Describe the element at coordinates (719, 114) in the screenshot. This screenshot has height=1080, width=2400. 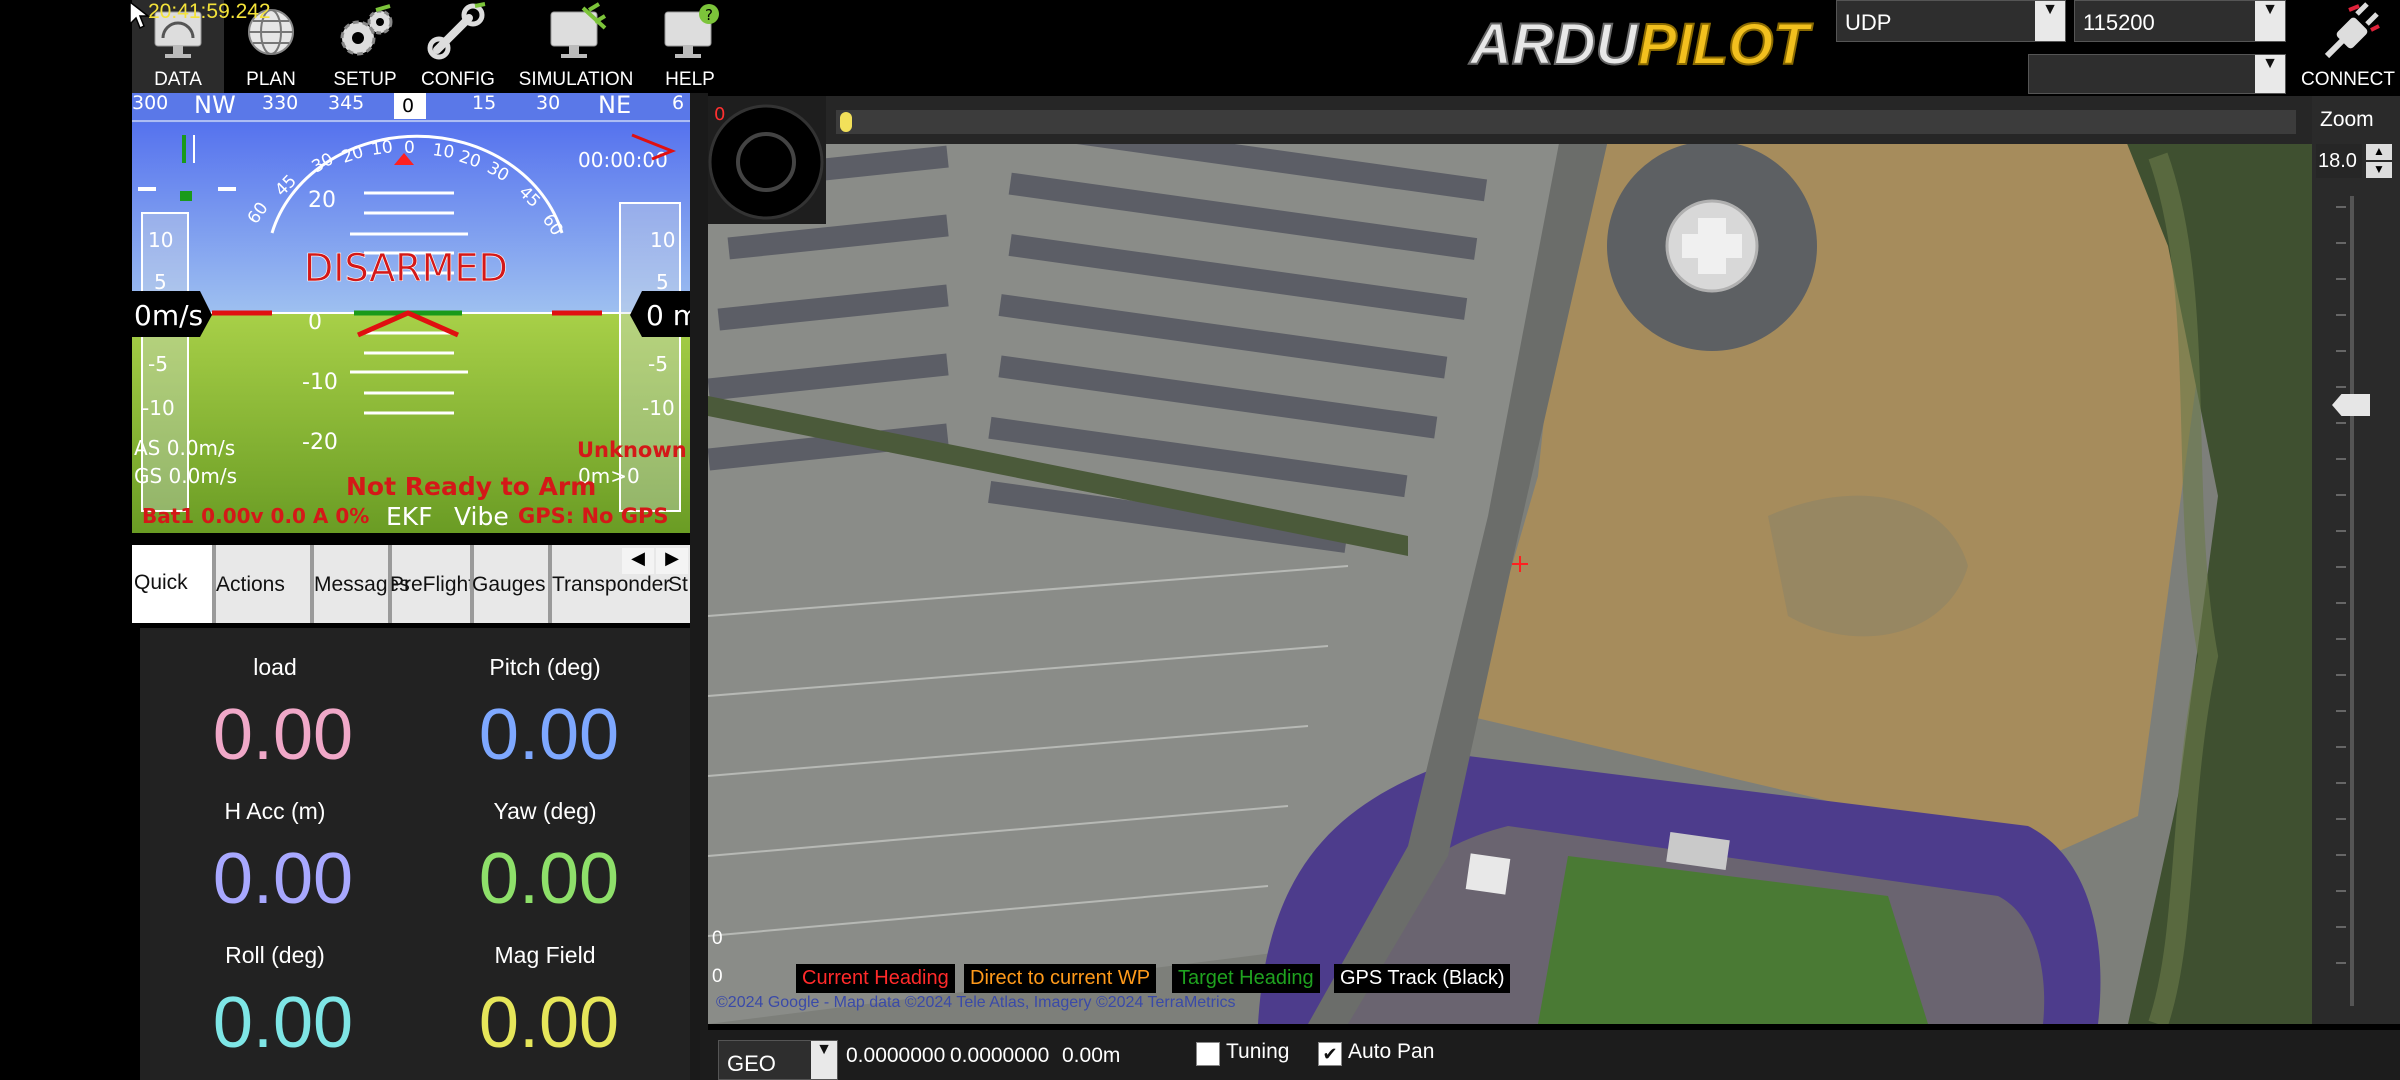
I see `compass-zero-label: 0` at that location.